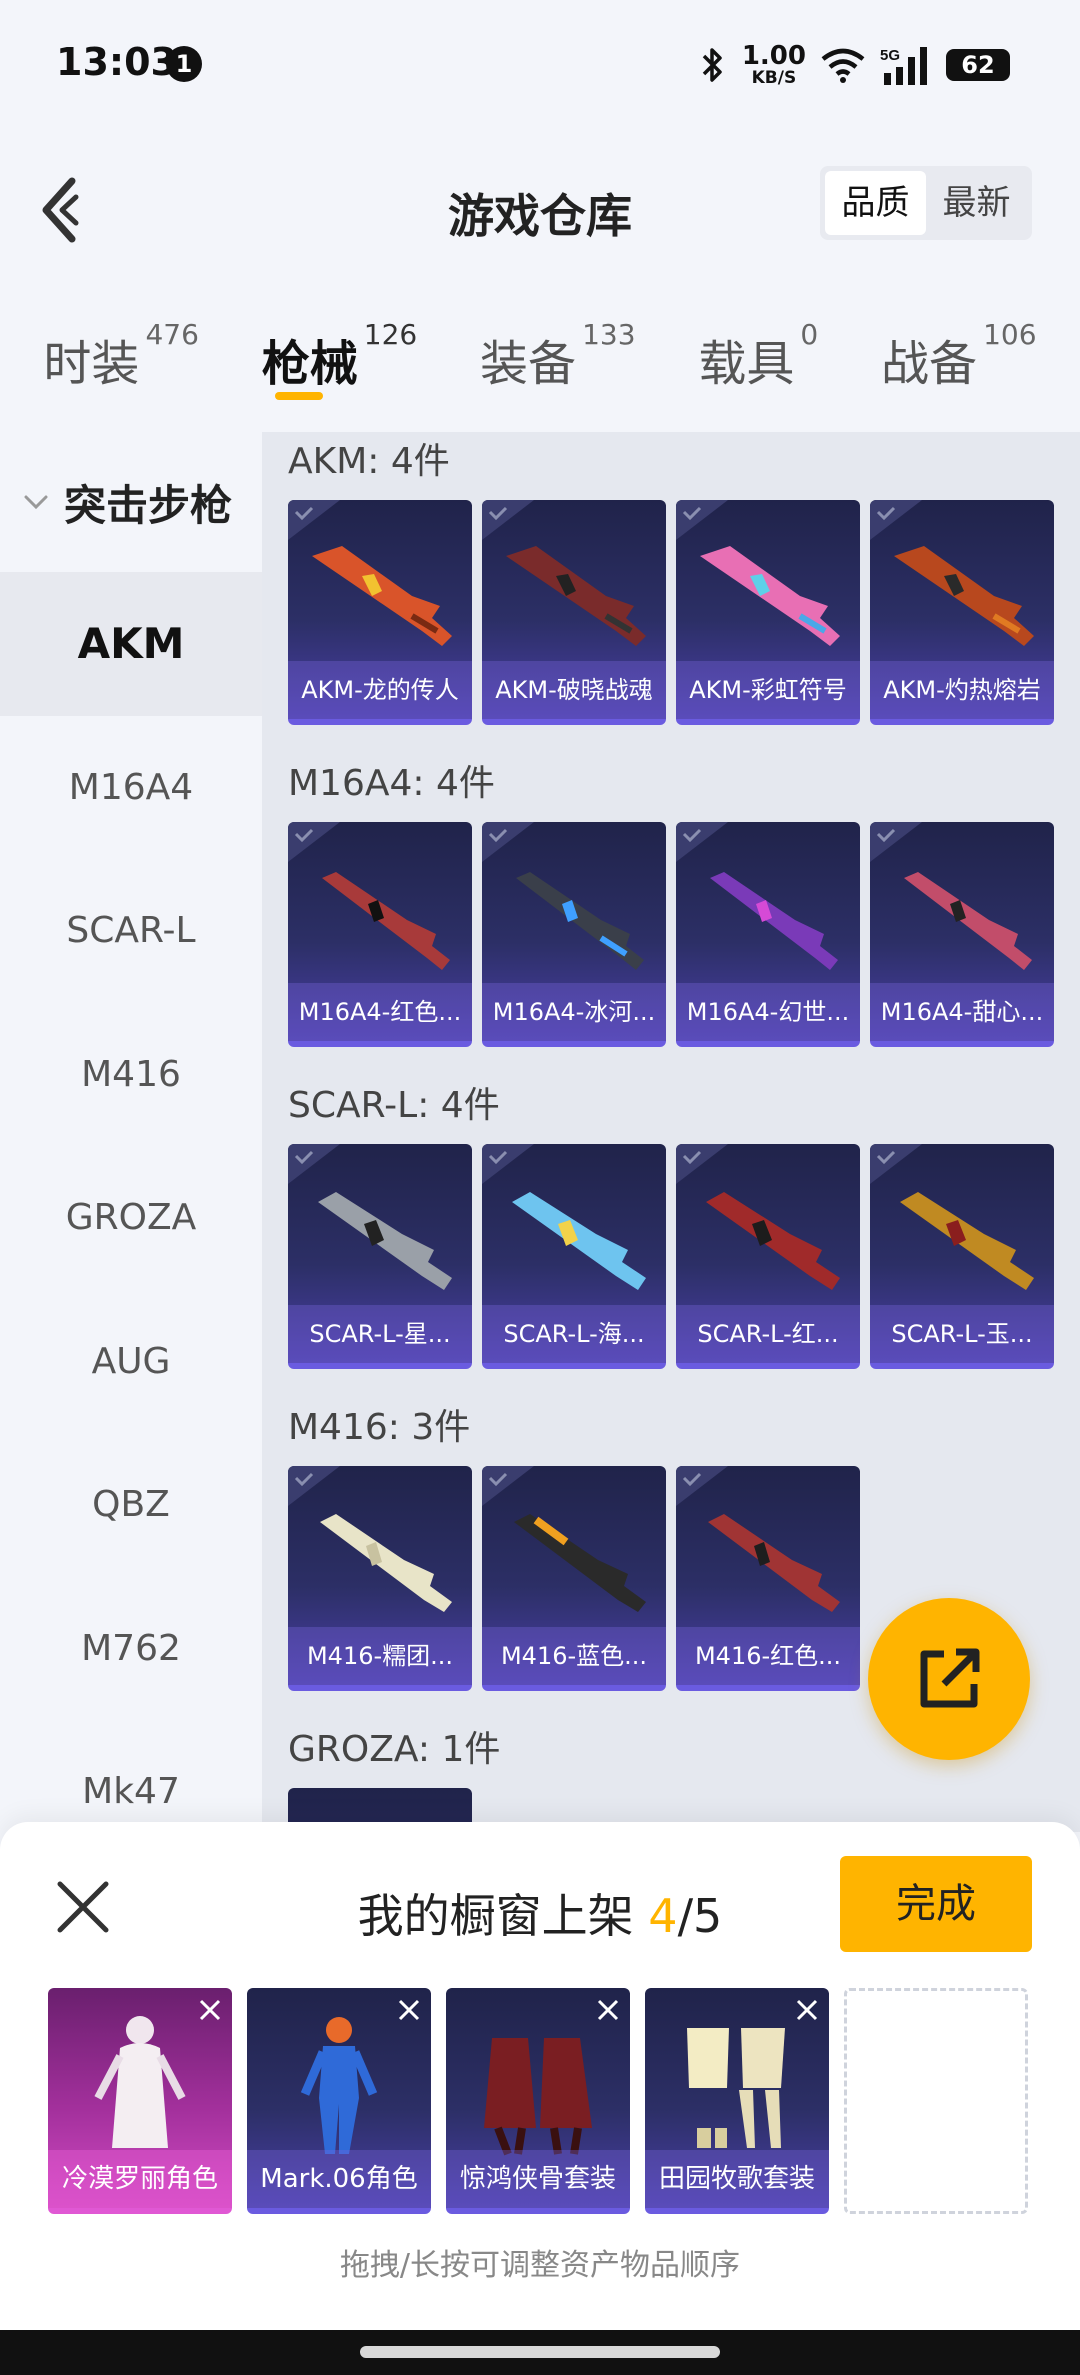 Image resolution: width=1080 pixels, height=2375 pixels. What do you see at coordinates (131, 1505) in the screenshot?
I see `sidebar-item-qbz: QBZ` at bounding box center [131, 1505].